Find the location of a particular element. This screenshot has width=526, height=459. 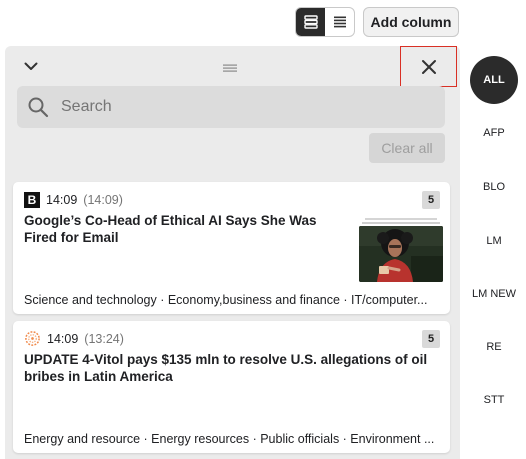

collapse-column-button is located at coordinates (31, 66).